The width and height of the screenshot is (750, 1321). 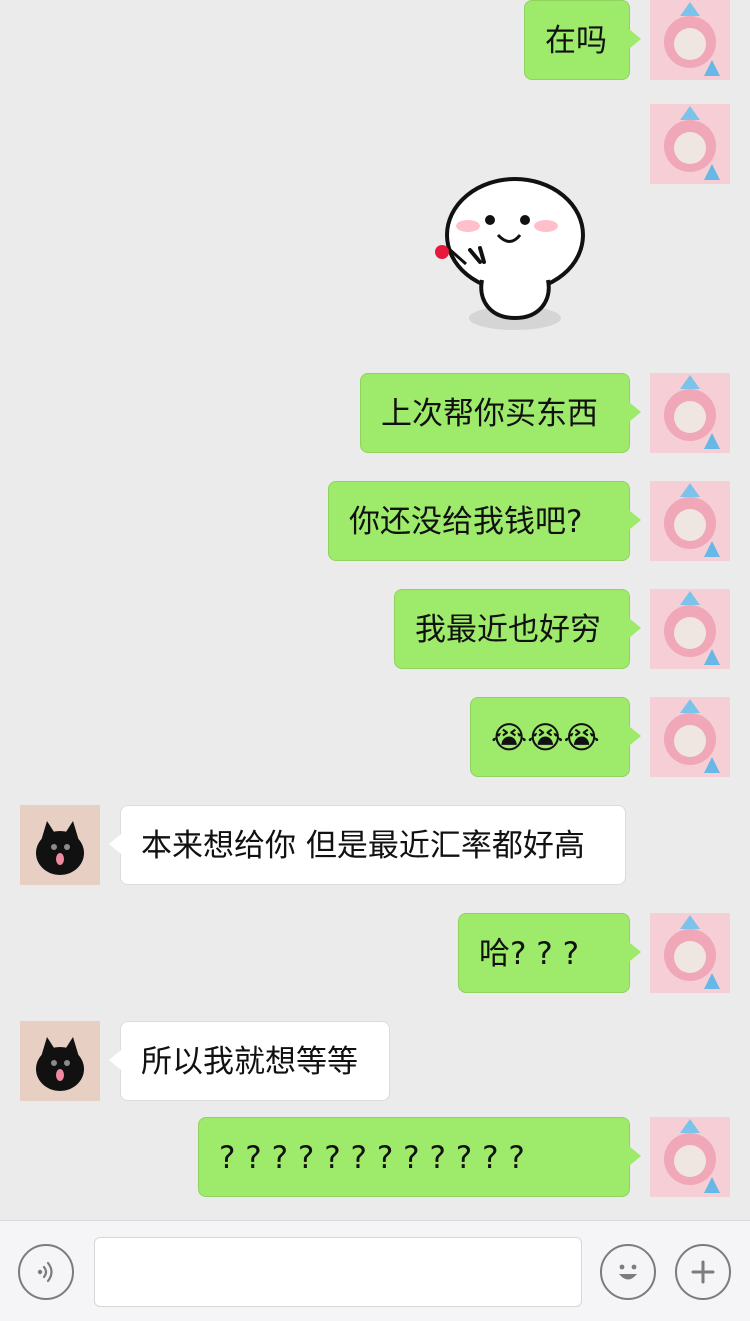 What do you see at coordinates (576, 41) in the screenshot?
I see `message-text: 在吗` at bounding box center [576, 41].